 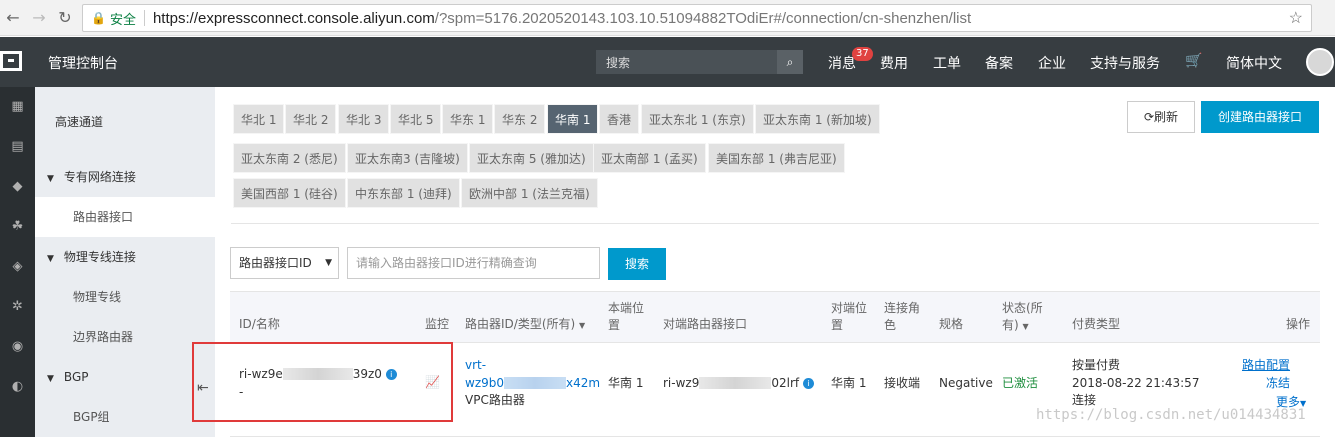 What do you see at coordinates (17, 227) in the screenshot?
I see `network-icon: ☘` at bounding box center [17, 227].